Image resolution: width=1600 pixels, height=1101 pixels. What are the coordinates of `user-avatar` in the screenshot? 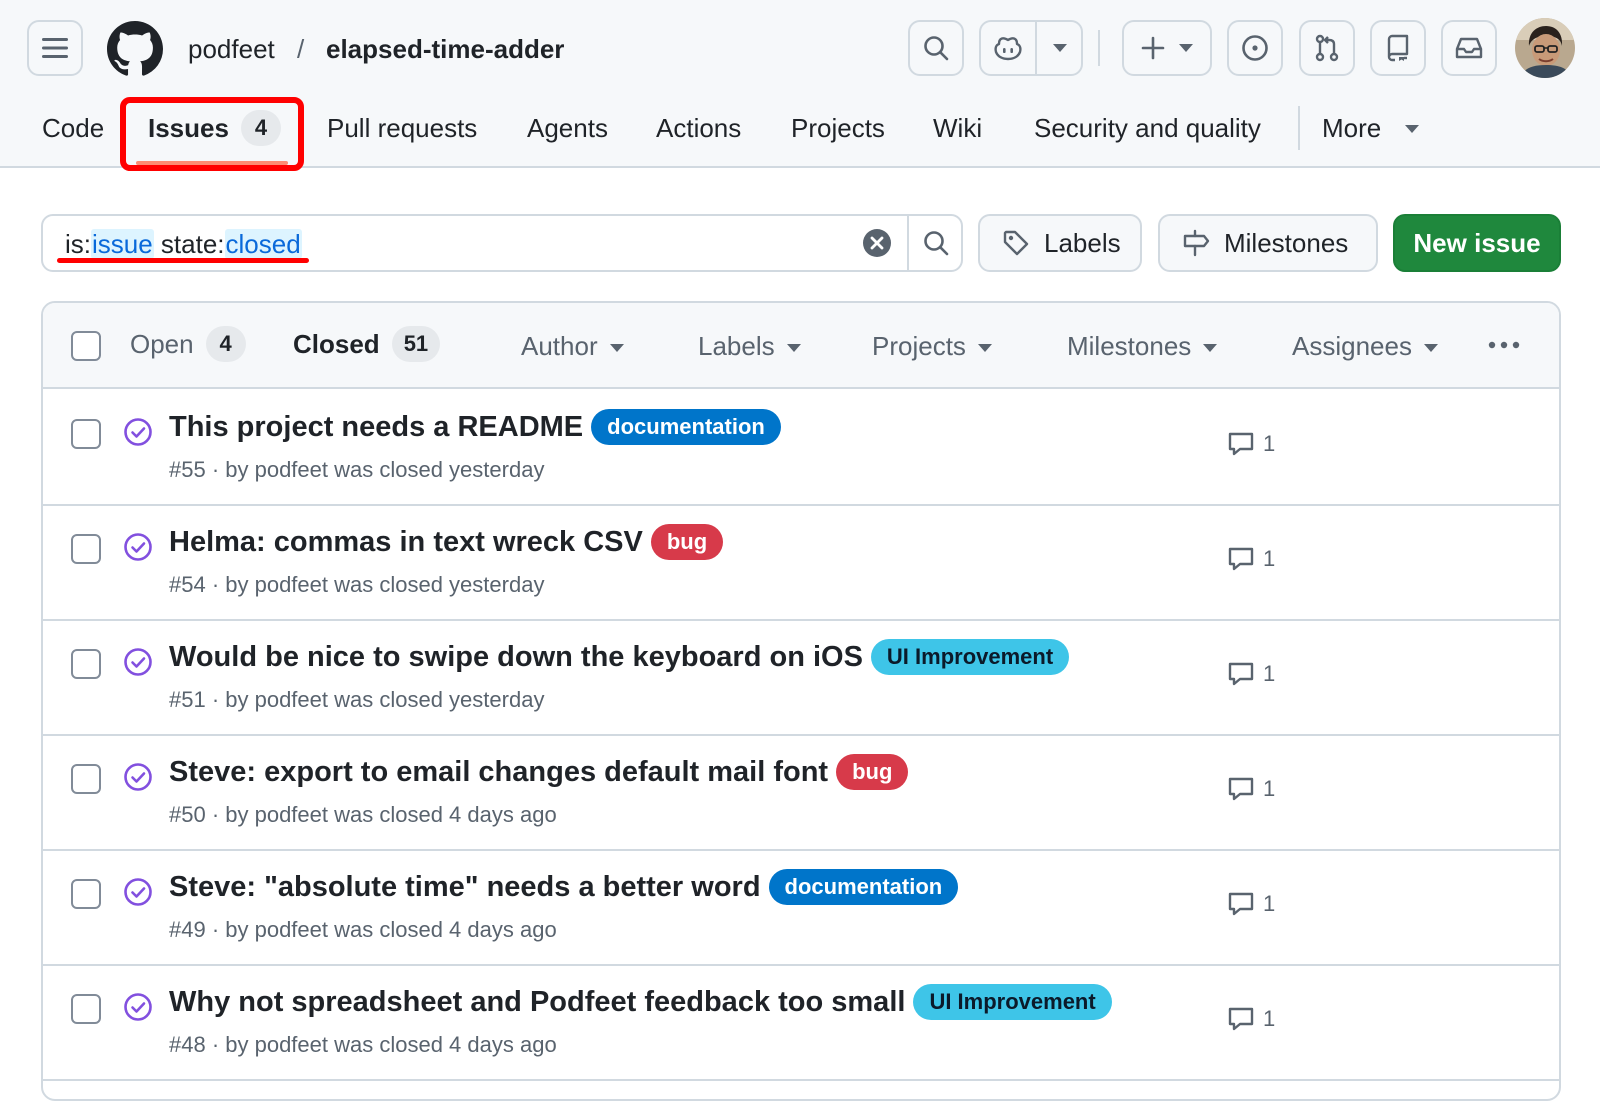 It's located at (1545, 48).